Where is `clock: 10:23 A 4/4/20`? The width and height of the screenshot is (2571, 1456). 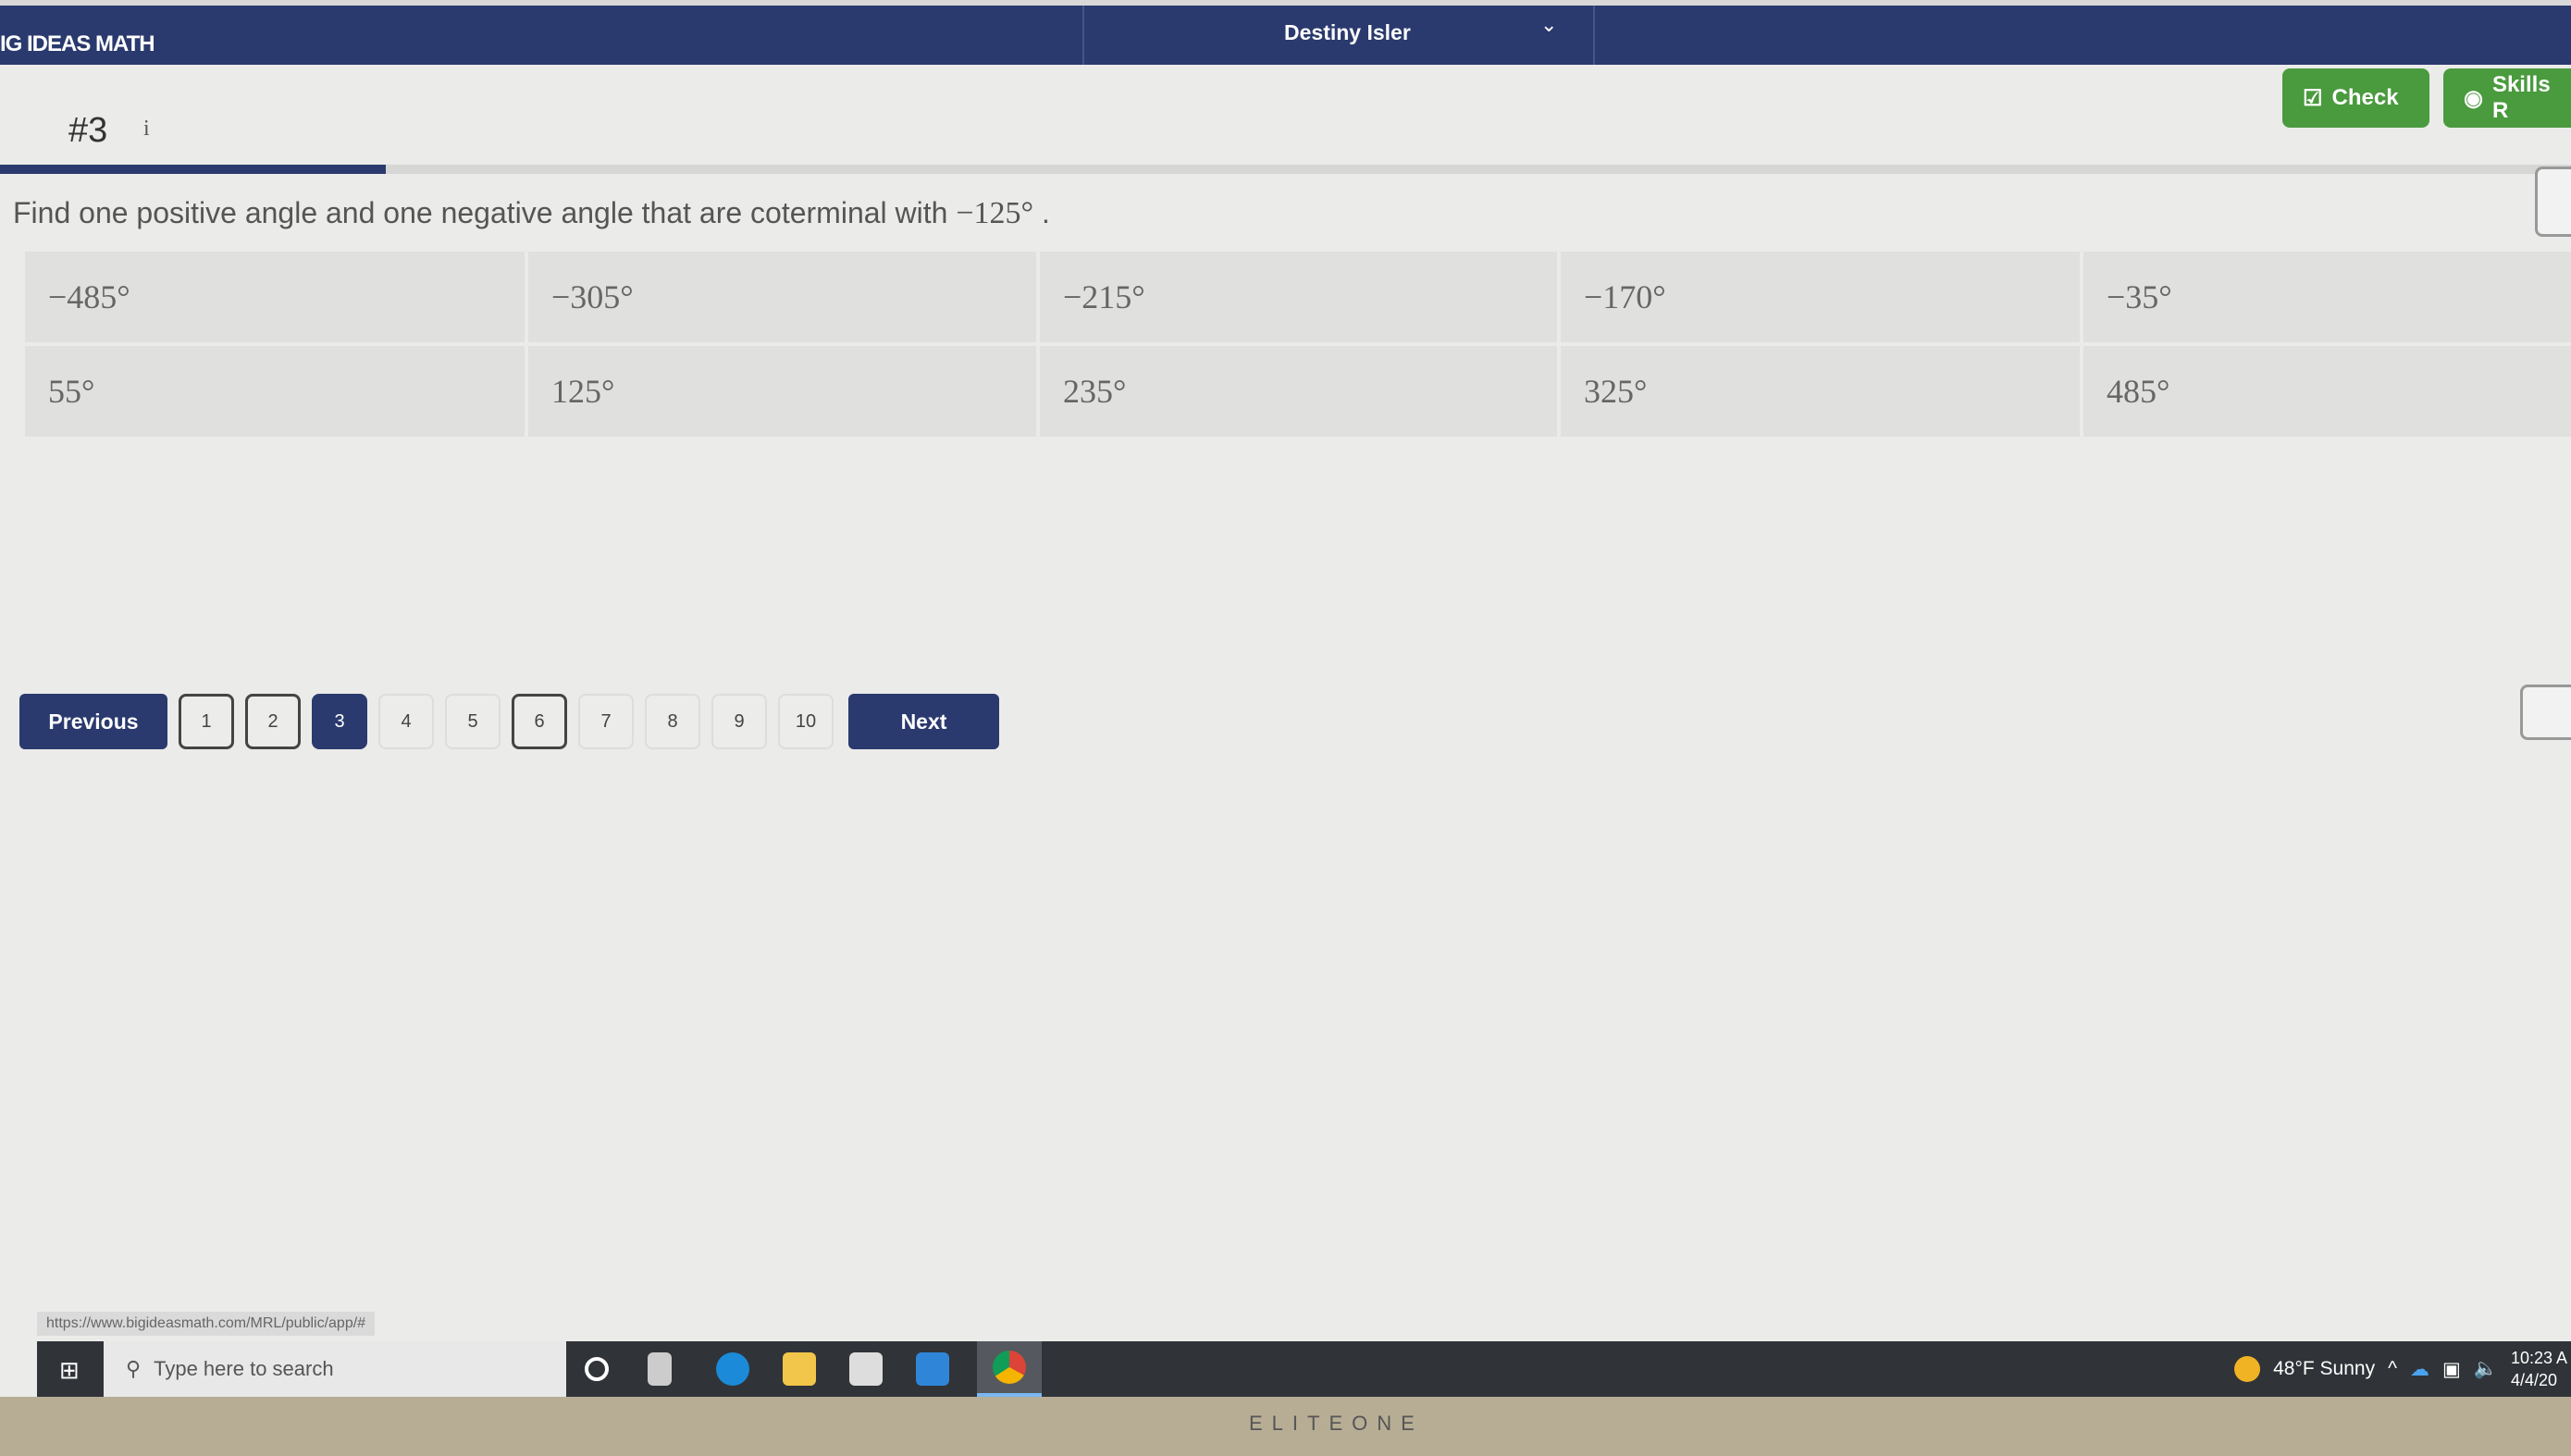
clock: 10:23 A 4/4/20 is located at coordinates (2539, 1369).